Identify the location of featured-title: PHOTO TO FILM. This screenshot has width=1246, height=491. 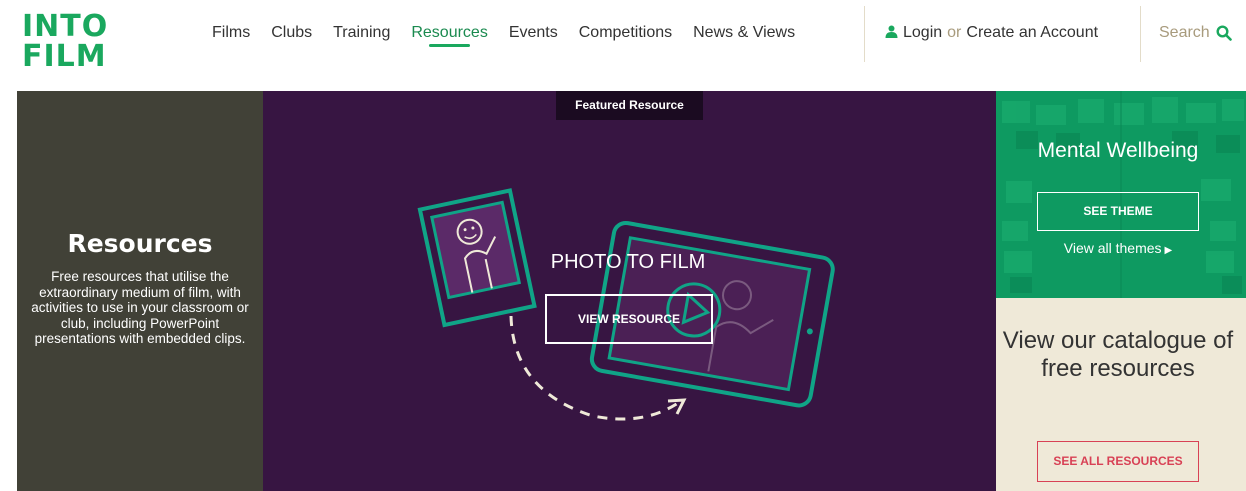
(628, 262).